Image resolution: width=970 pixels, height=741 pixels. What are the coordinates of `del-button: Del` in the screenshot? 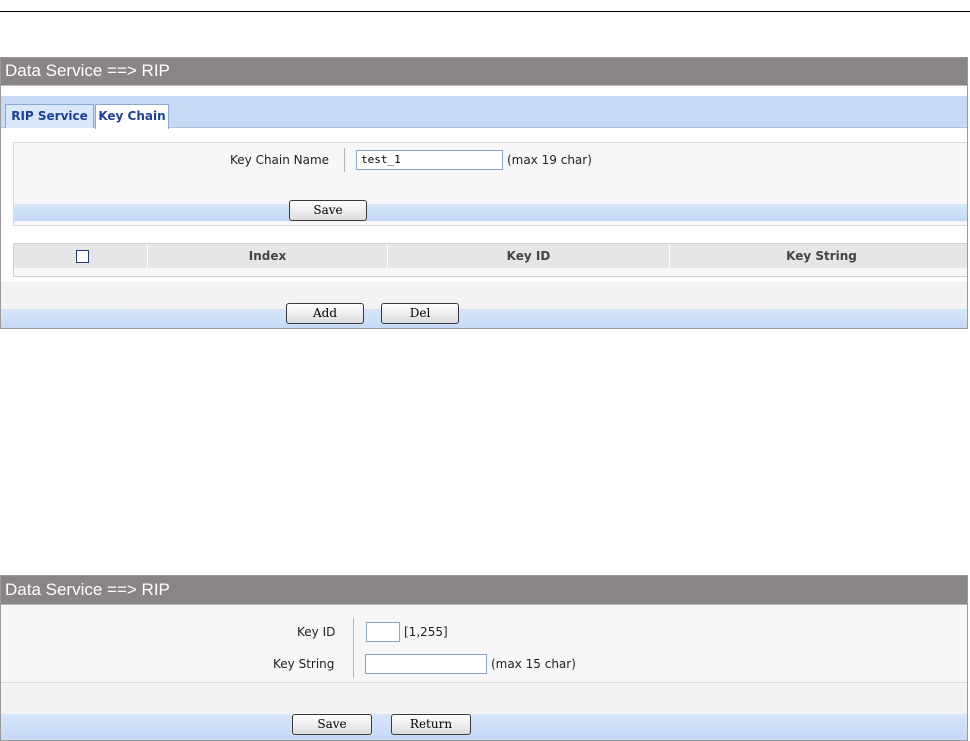 It's located at (420, 313).